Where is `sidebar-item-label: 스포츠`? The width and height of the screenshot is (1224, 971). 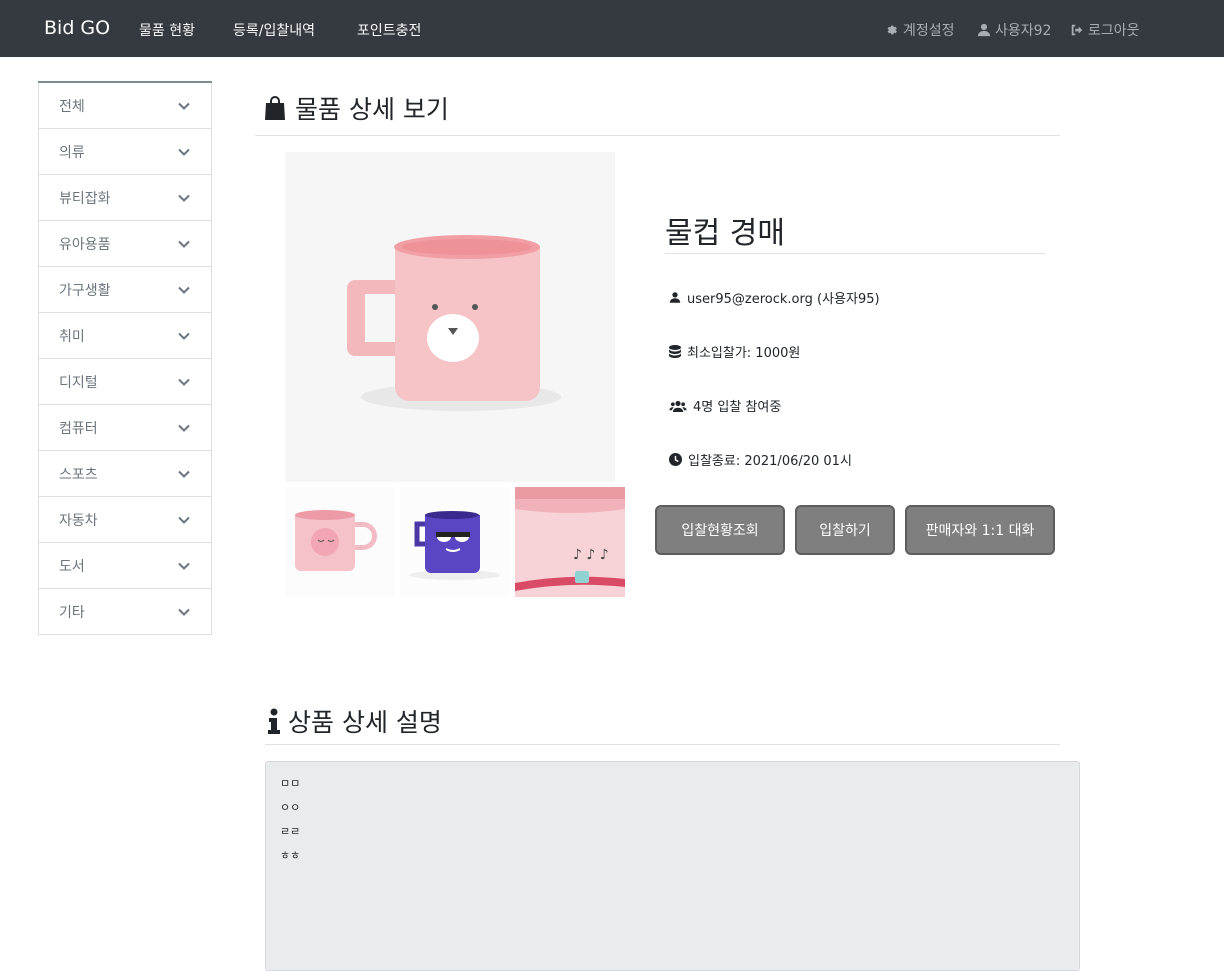
sidebar-item-label: 스포츠 is located at coordinates (78, 474).